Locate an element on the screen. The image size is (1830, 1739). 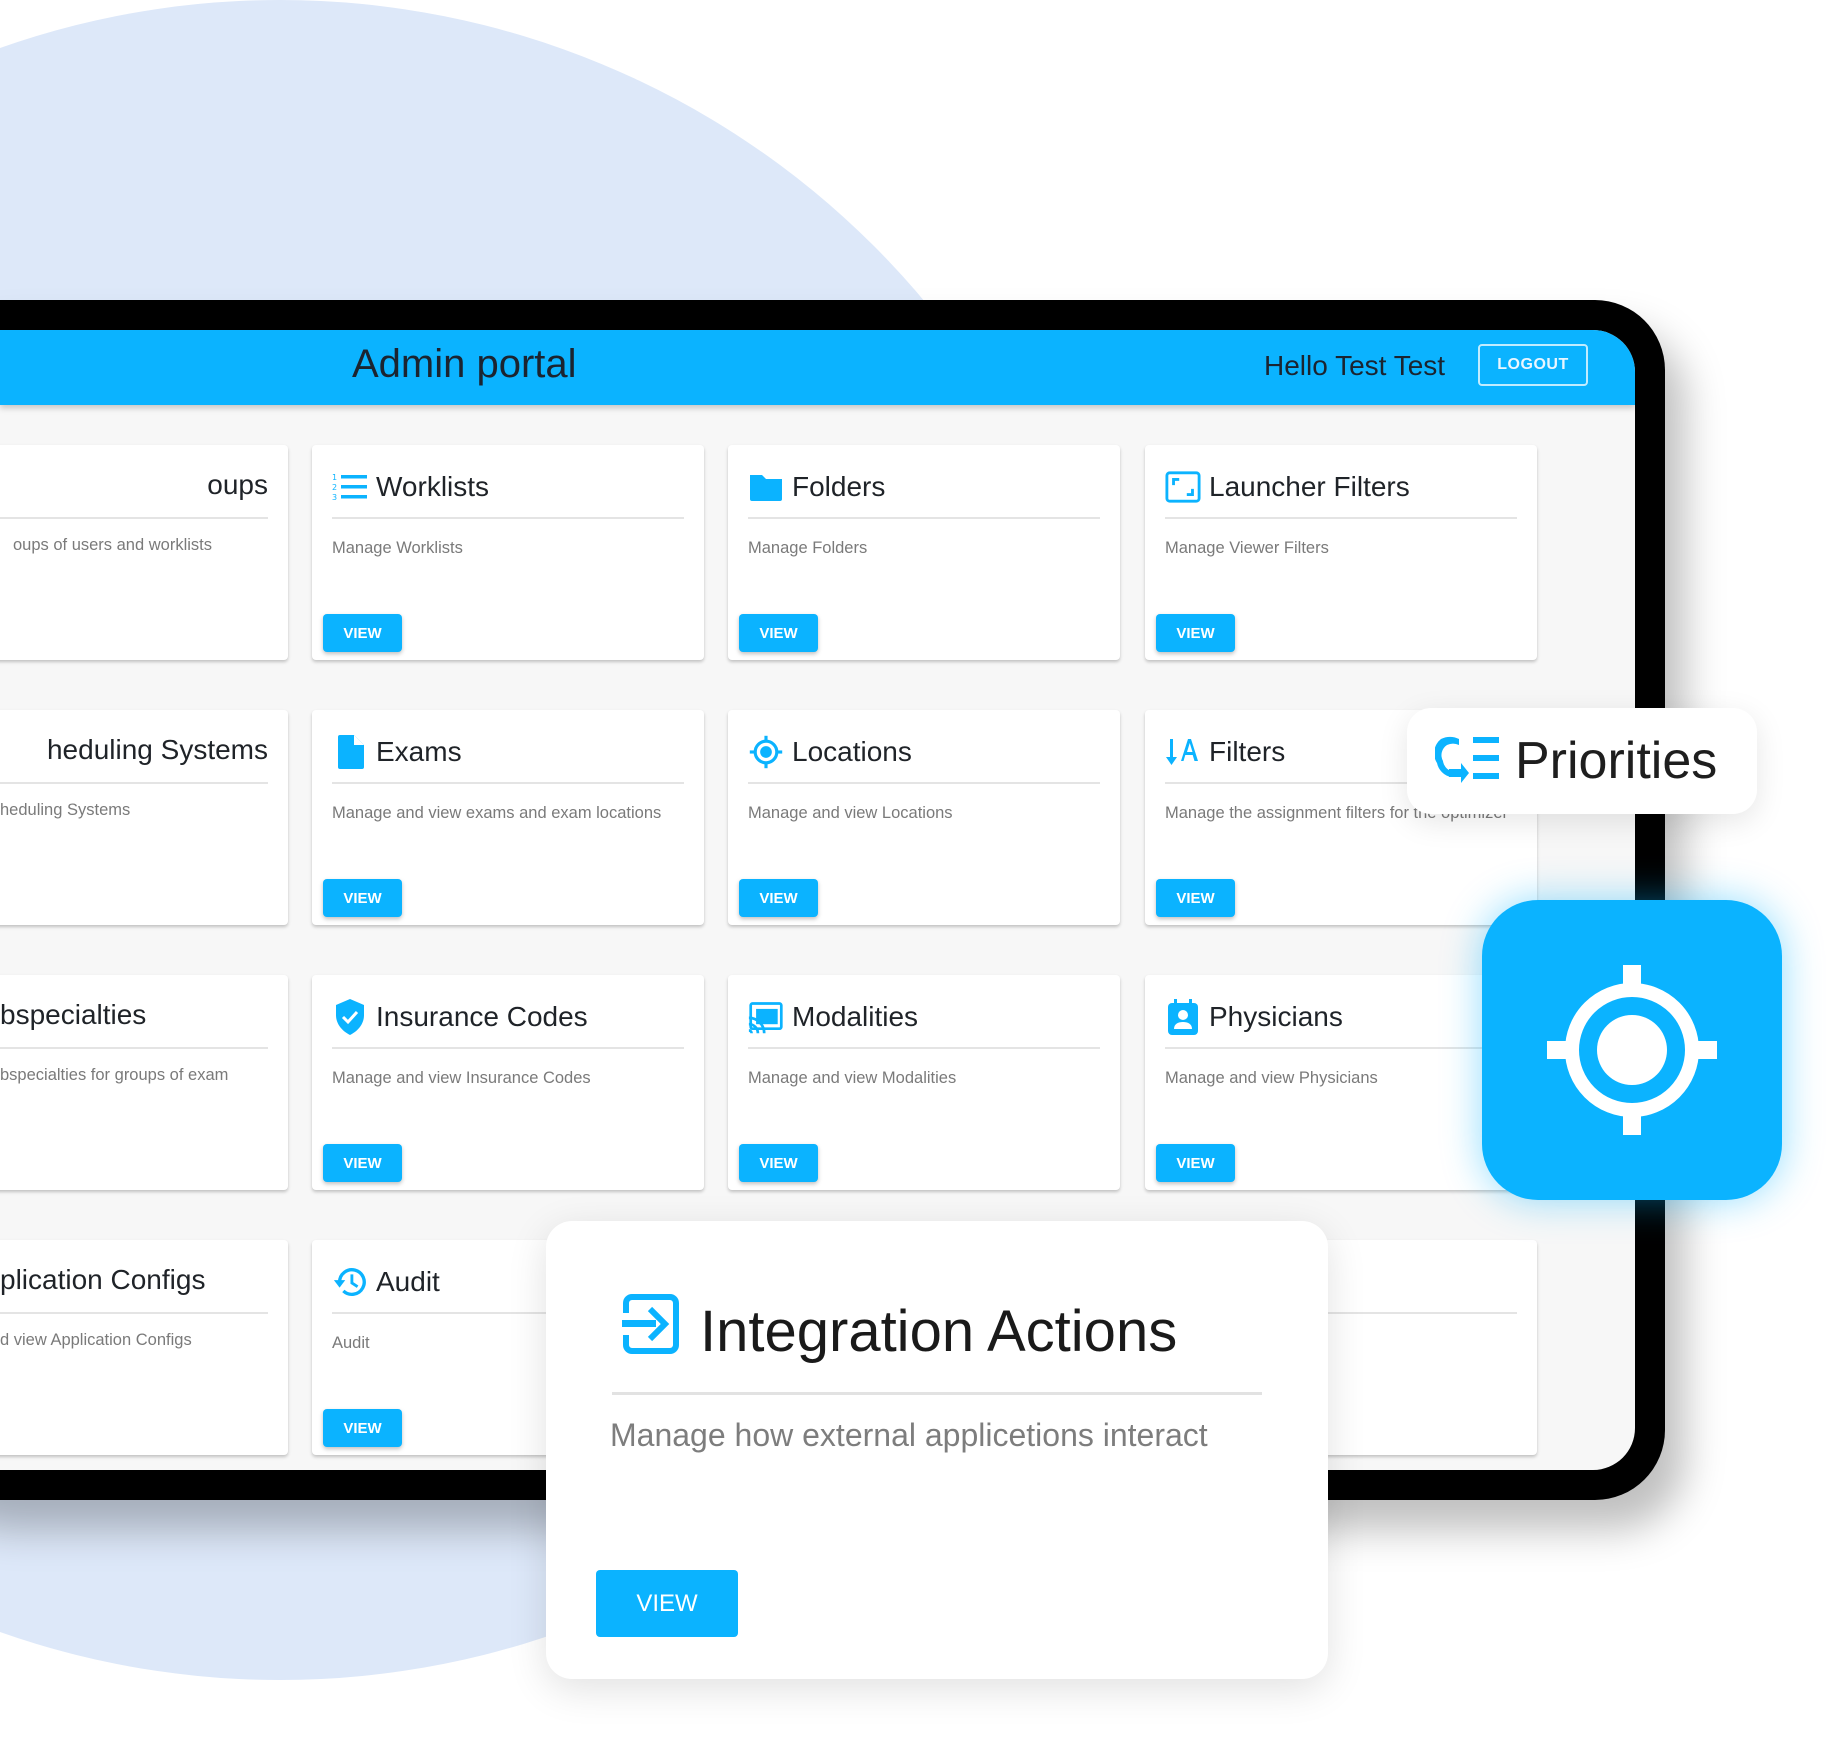
svg-text: 3 is located at coordinates (334, 497).